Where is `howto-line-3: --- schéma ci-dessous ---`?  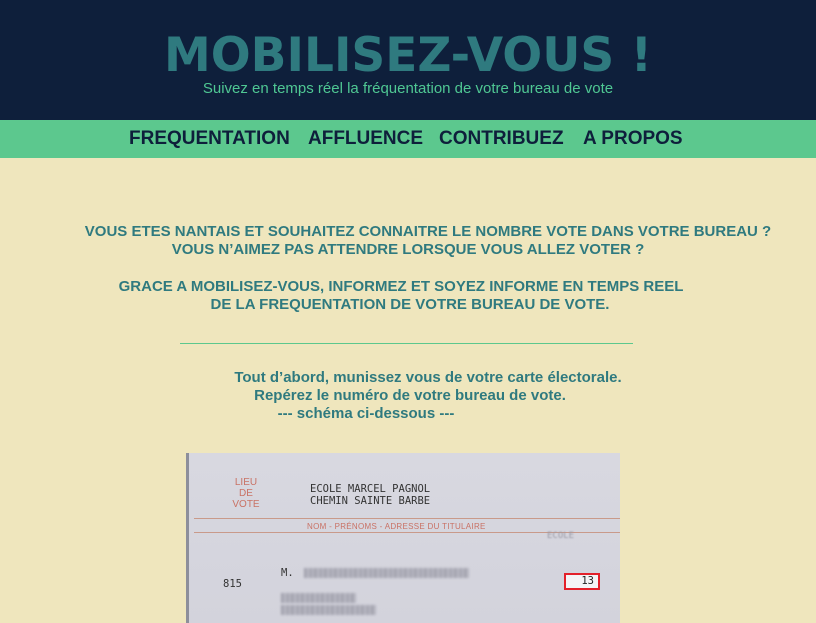 howto-line-3: --- schéma ci-dessous --- is located at coordinates (366, 413).